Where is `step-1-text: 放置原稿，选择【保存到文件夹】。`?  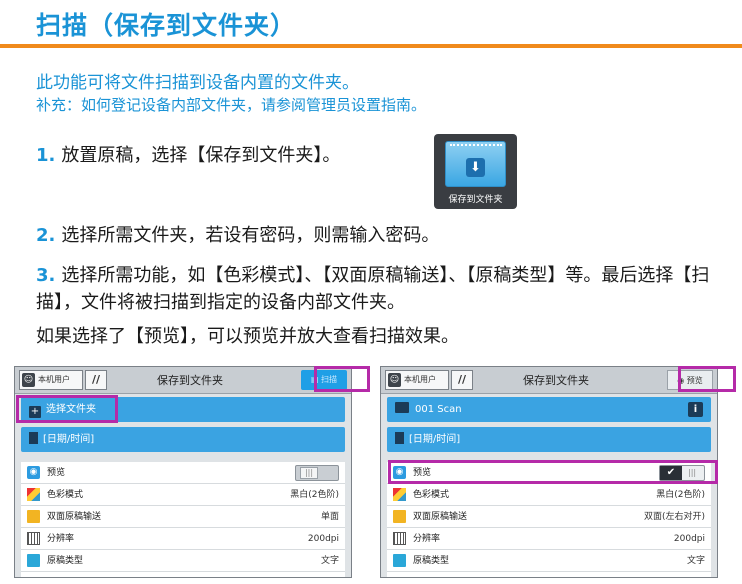
step-1-text: 放置原稿，选择【保存到文件夹】。 is located at coordinates (201, 155).